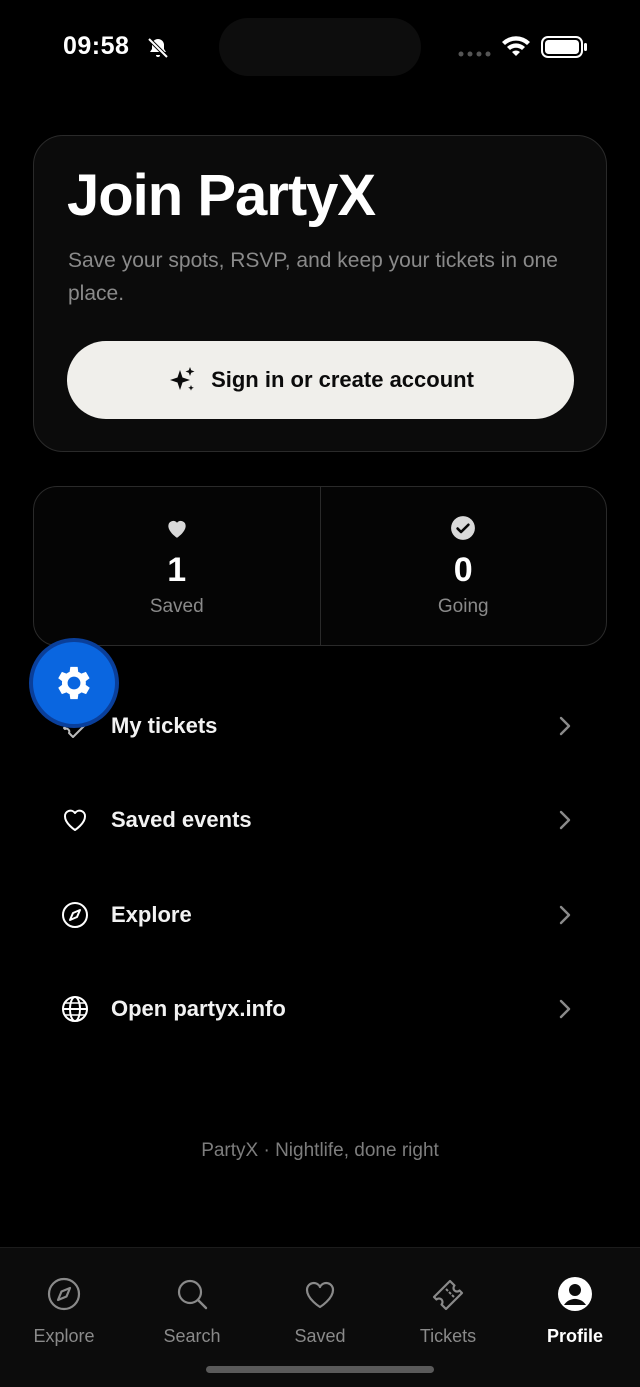 Image resolution: width=640 pixels, height=1387 pixels. Describe the element at coordinates (181, 819) in the screenshot. I see `menu-label: Saved events` at that location.